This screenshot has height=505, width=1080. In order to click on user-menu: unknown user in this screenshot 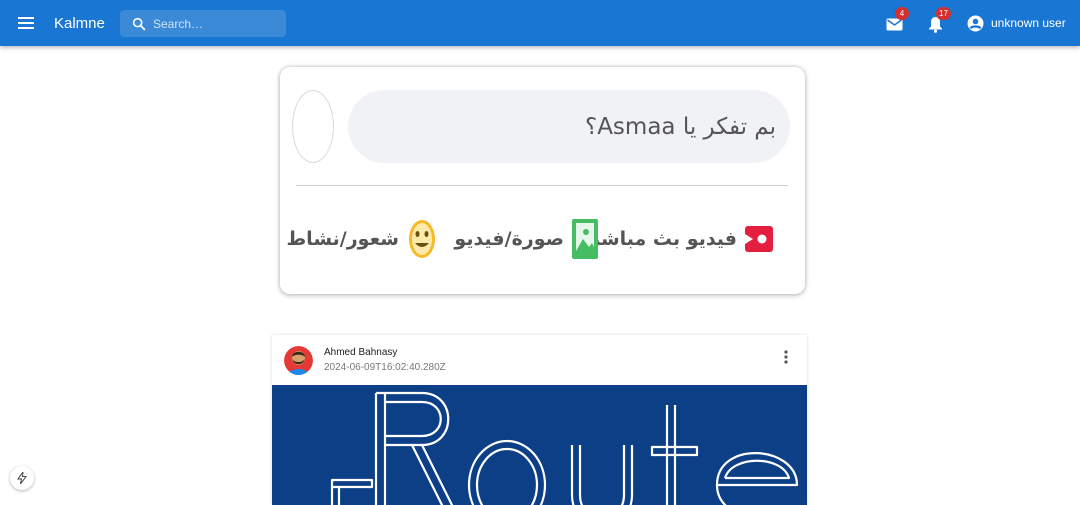, I will do `click(1016, 23)`.